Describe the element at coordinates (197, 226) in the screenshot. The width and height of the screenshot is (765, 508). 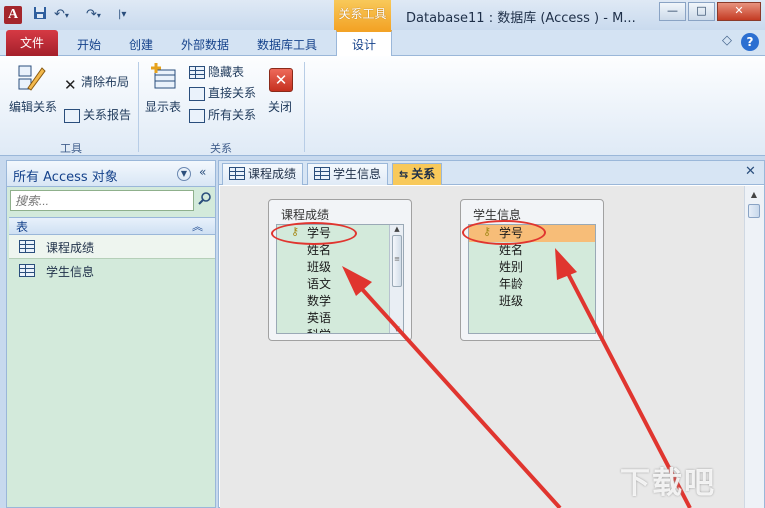
I see `chevron-up-icon: ︽` at that location.